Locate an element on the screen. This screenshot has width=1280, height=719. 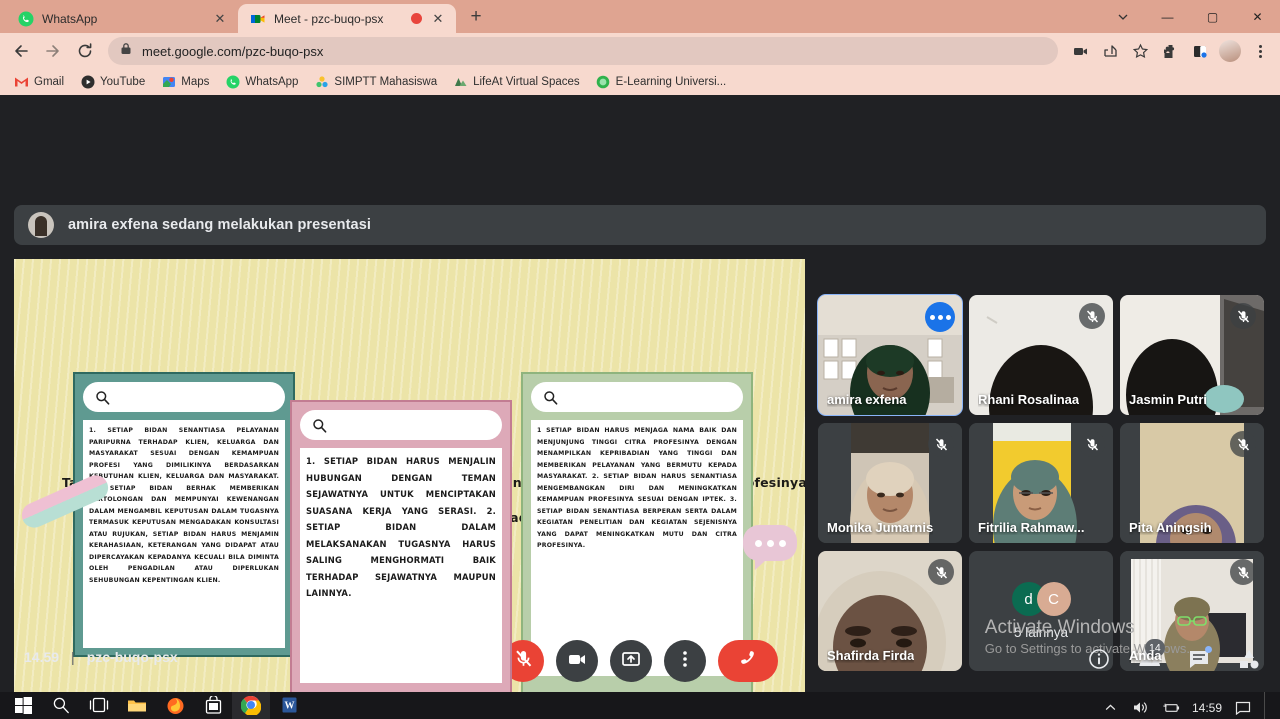
back-button is located at coordinates (21, 51).